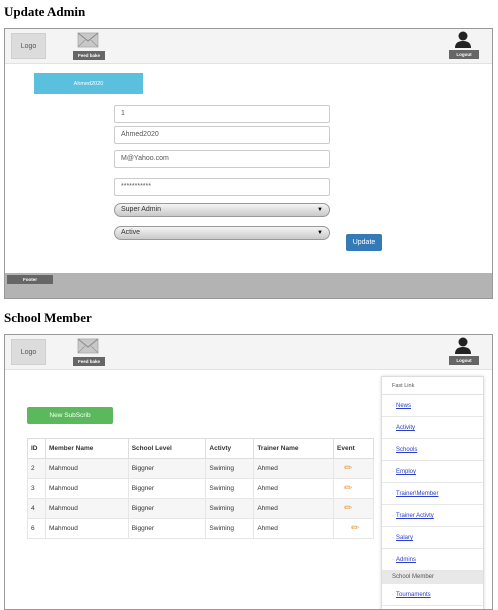 This screenshot has height=610, width=498. What do you see at coordinates (88, 83) in the screenshot?
I see `username-tab: Ahmed2020` at bounding box center [88, 83].